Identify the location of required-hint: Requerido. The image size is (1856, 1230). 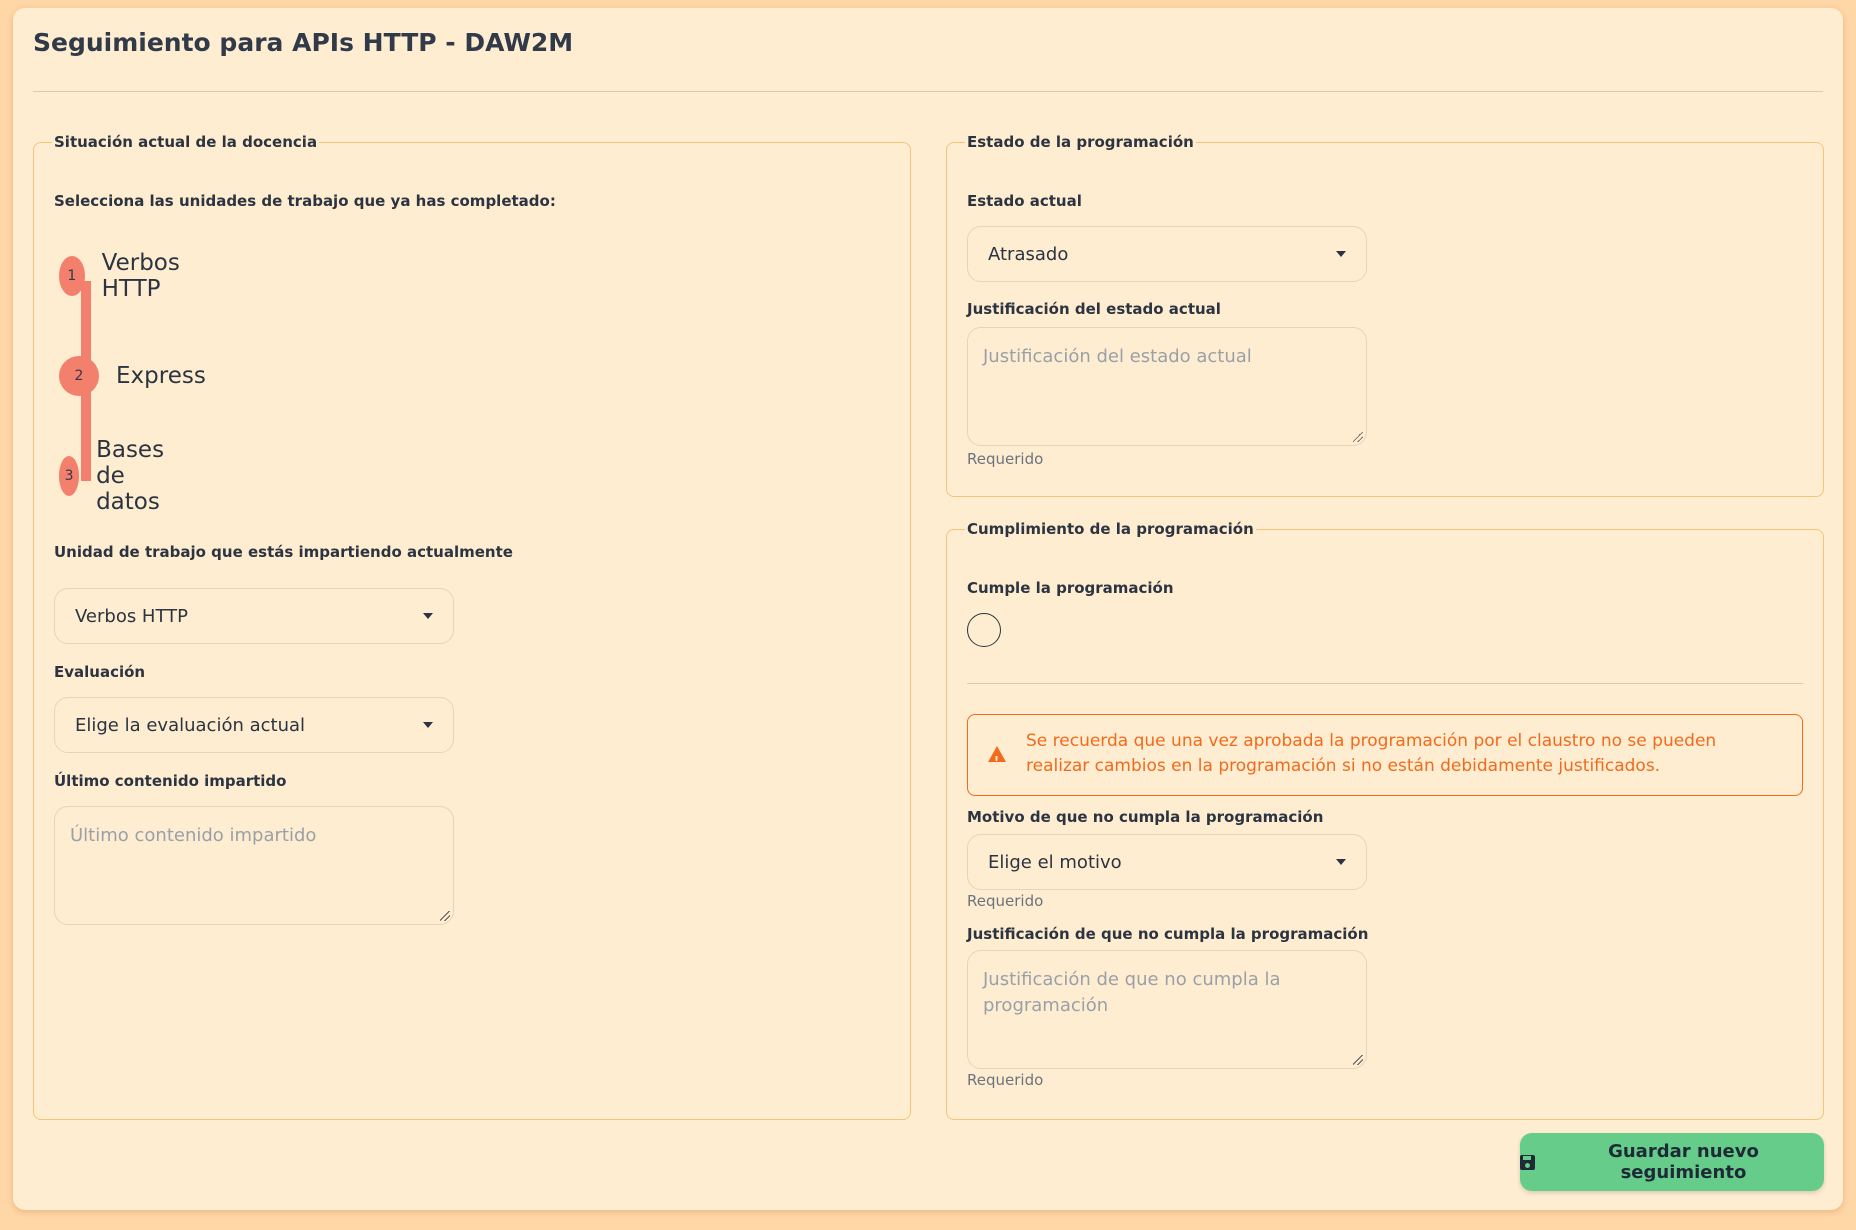
(1005, 459).